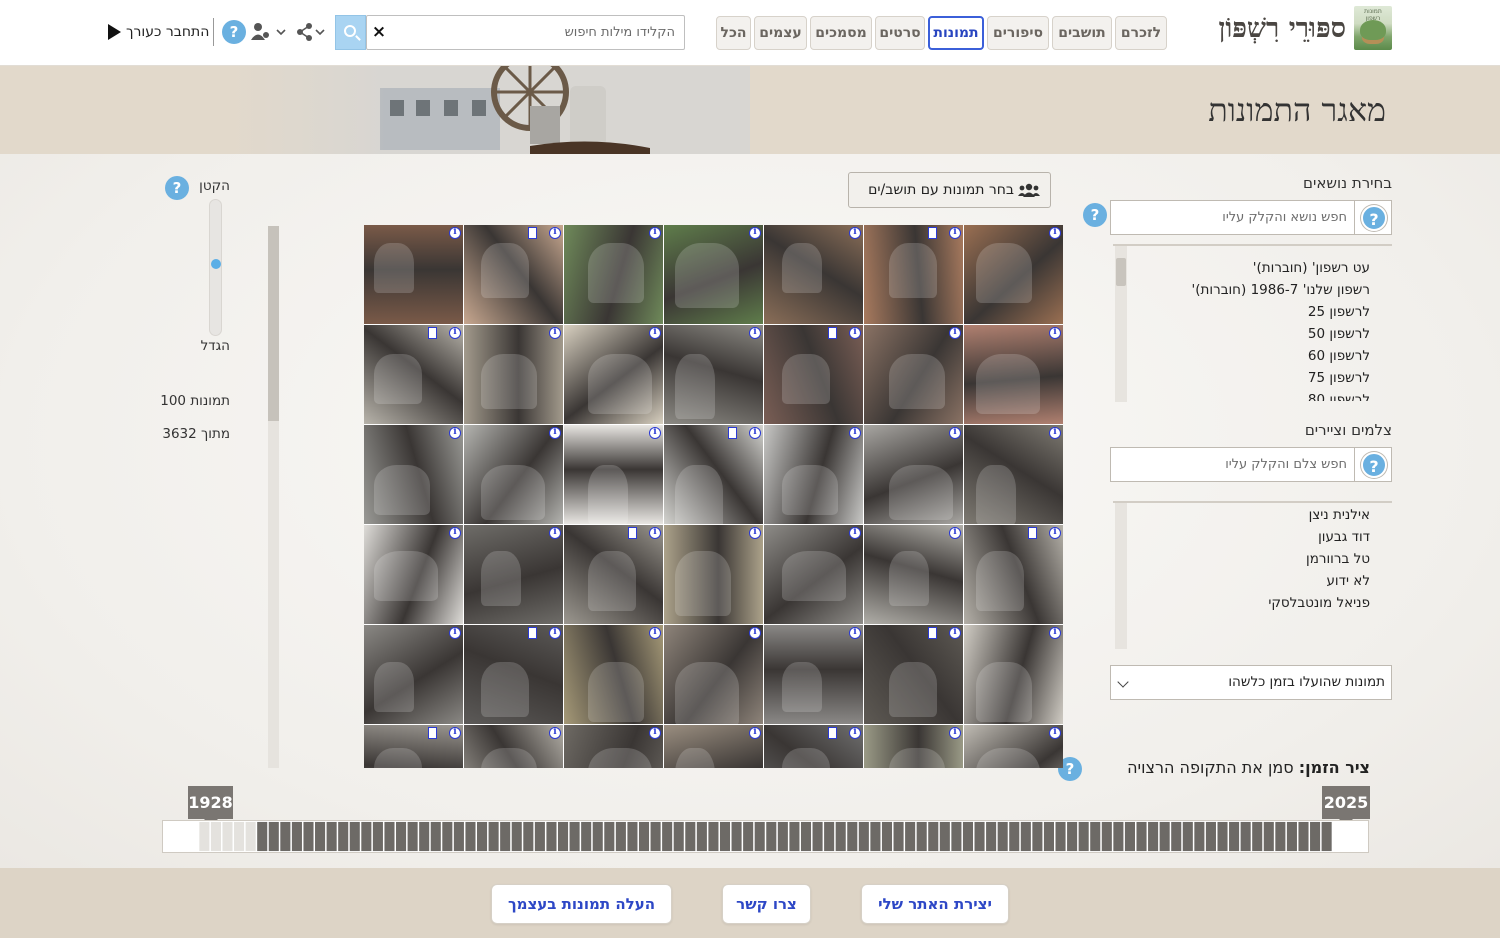 The width and height of the screenshot is (1500, 938). Describe the element at coordinates (1018, 33) in the screenshot. I see `nav-tab-3: סיפורים` at that location.